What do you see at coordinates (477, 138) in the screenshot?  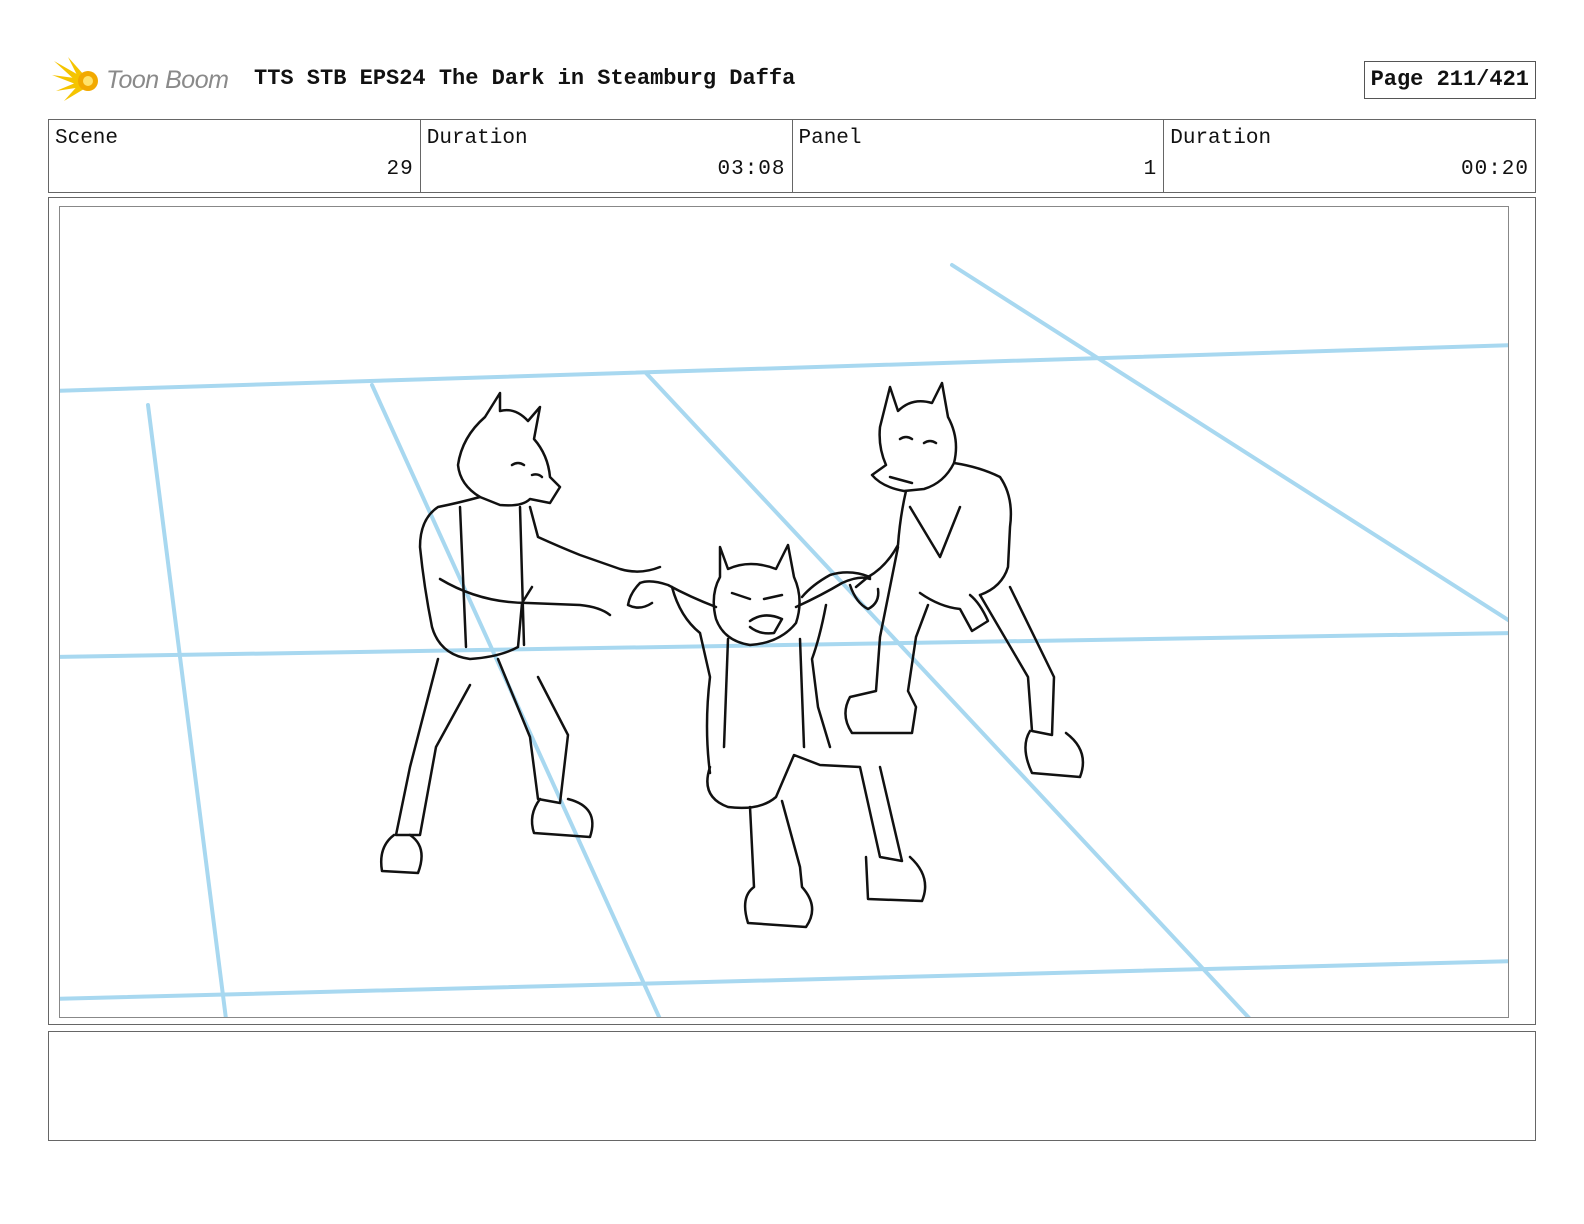 I see `scene-duration-label: Duration` at bounding box center [477, 138].